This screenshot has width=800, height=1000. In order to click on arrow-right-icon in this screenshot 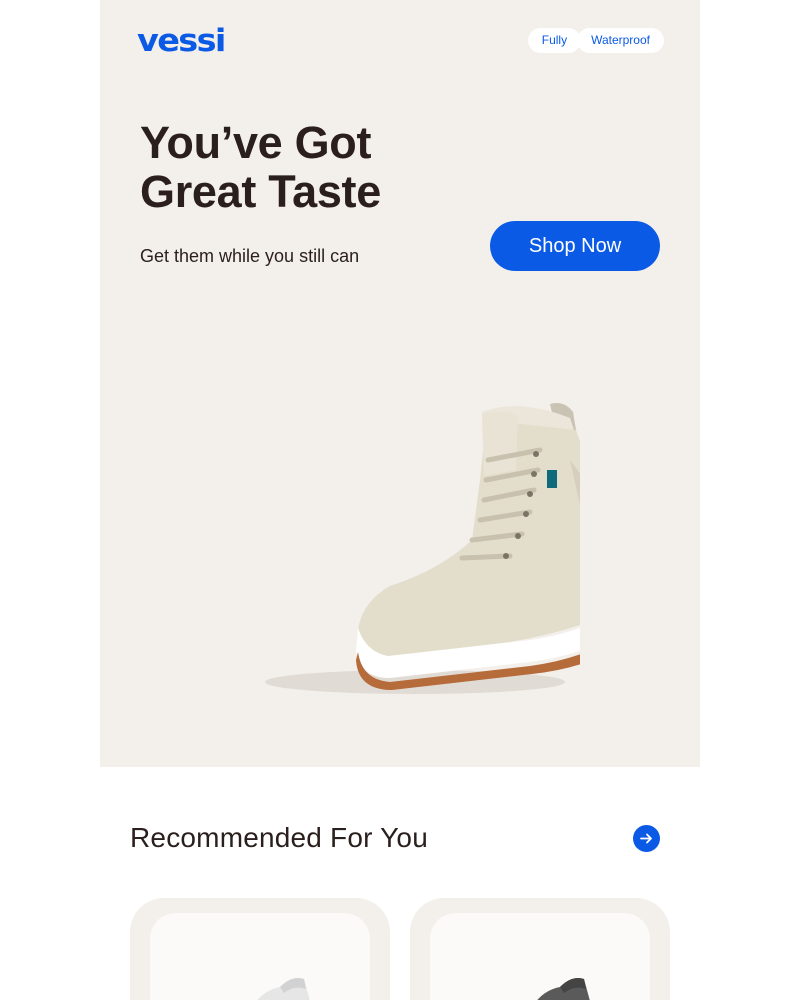, I will do `click(646, 838)`.